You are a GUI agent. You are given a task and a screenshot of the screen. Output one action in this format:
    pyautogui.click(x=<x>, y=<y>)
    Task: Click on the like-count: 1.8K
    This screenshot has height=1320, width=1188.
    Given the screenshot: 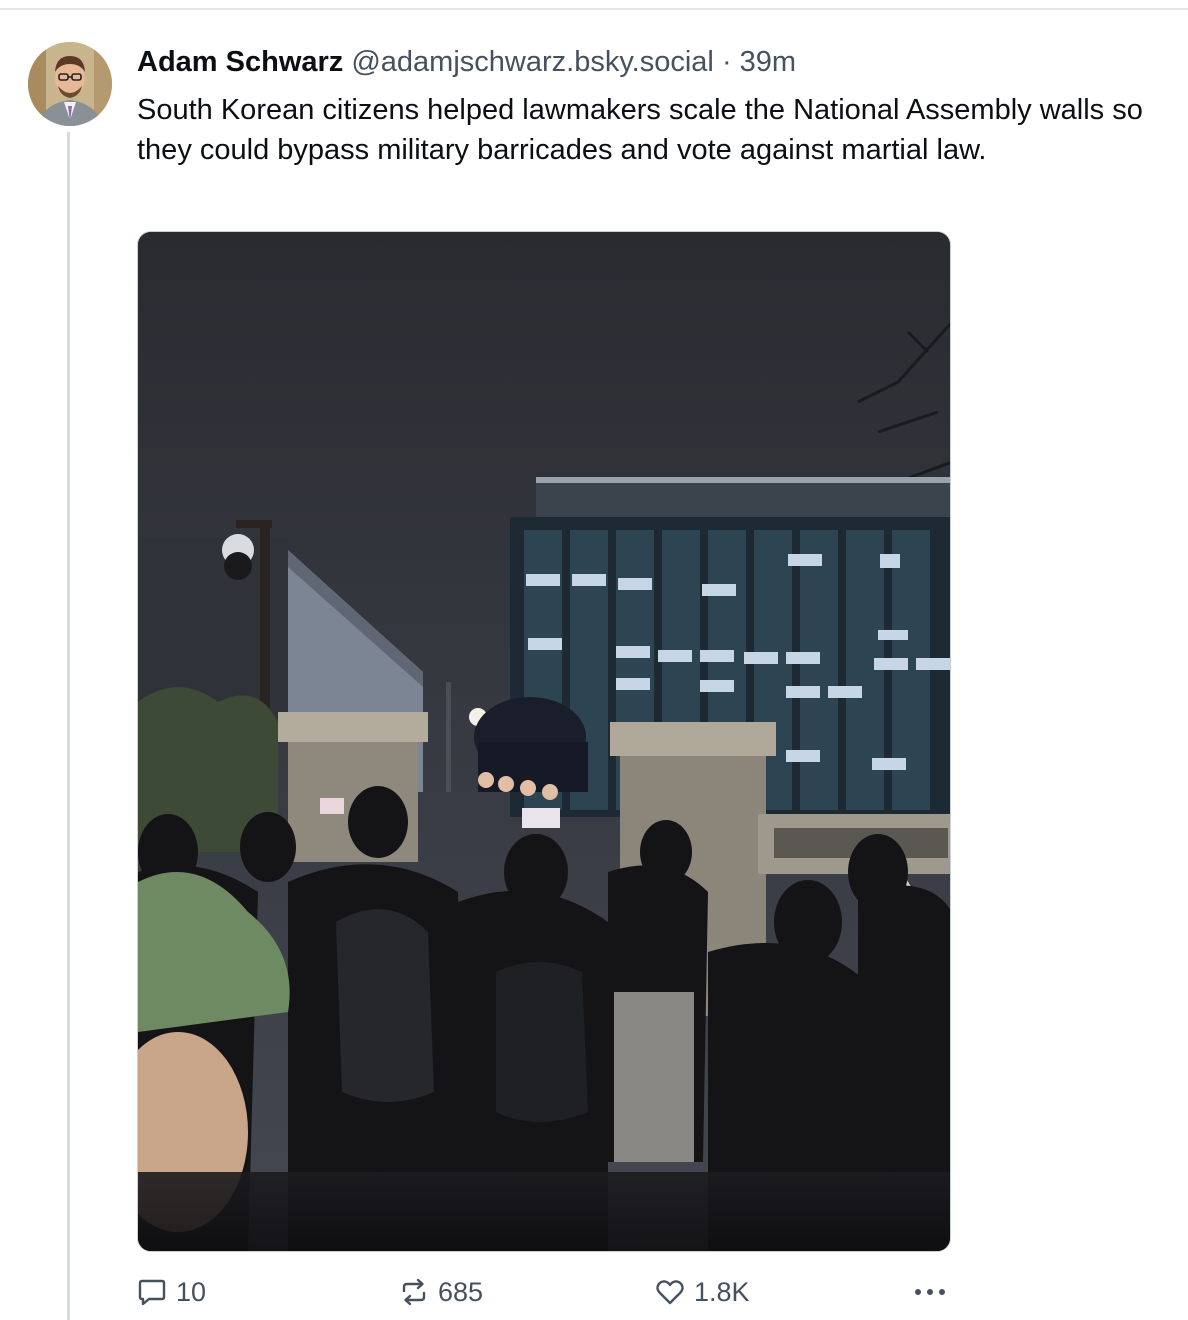 What is the action you would take?
    pyautogui.click(x=722, y=1291)
    